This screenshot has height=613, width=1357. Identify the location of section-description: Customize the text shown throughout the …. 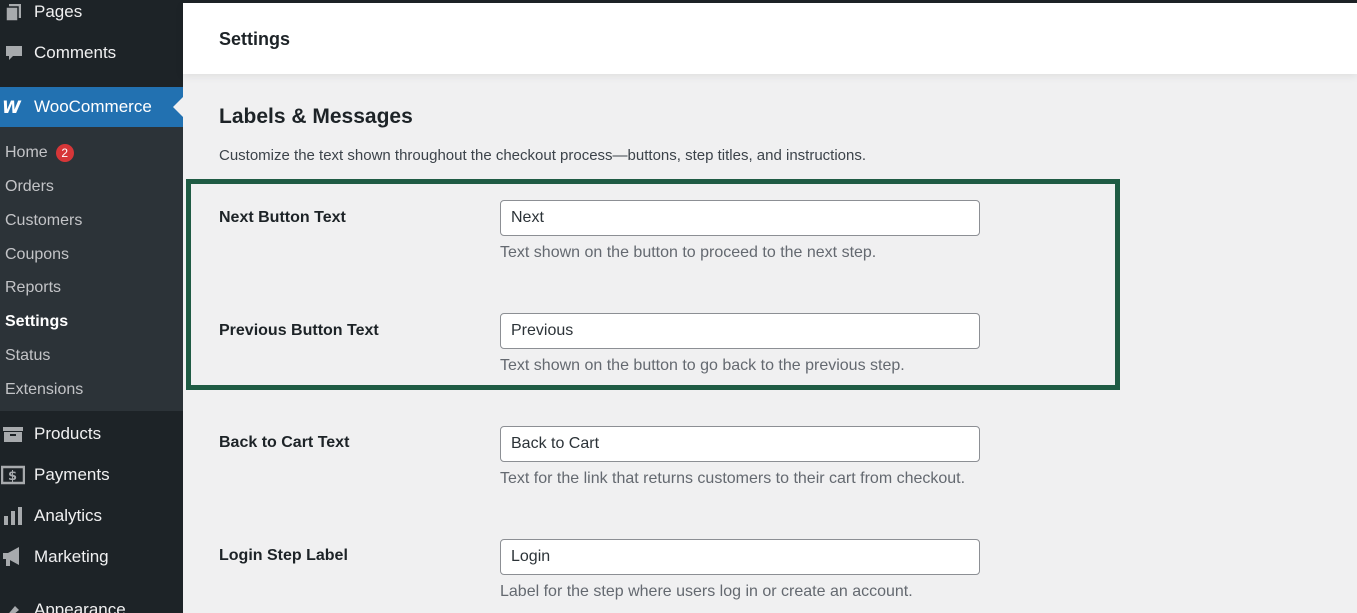
(543, 155).